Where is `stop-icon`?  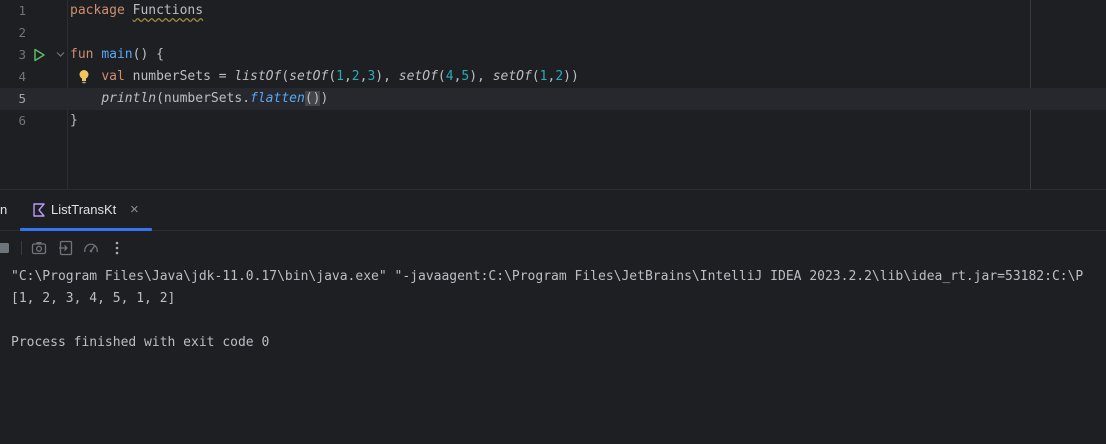
stop-icon is located at coordinates (6, 248).